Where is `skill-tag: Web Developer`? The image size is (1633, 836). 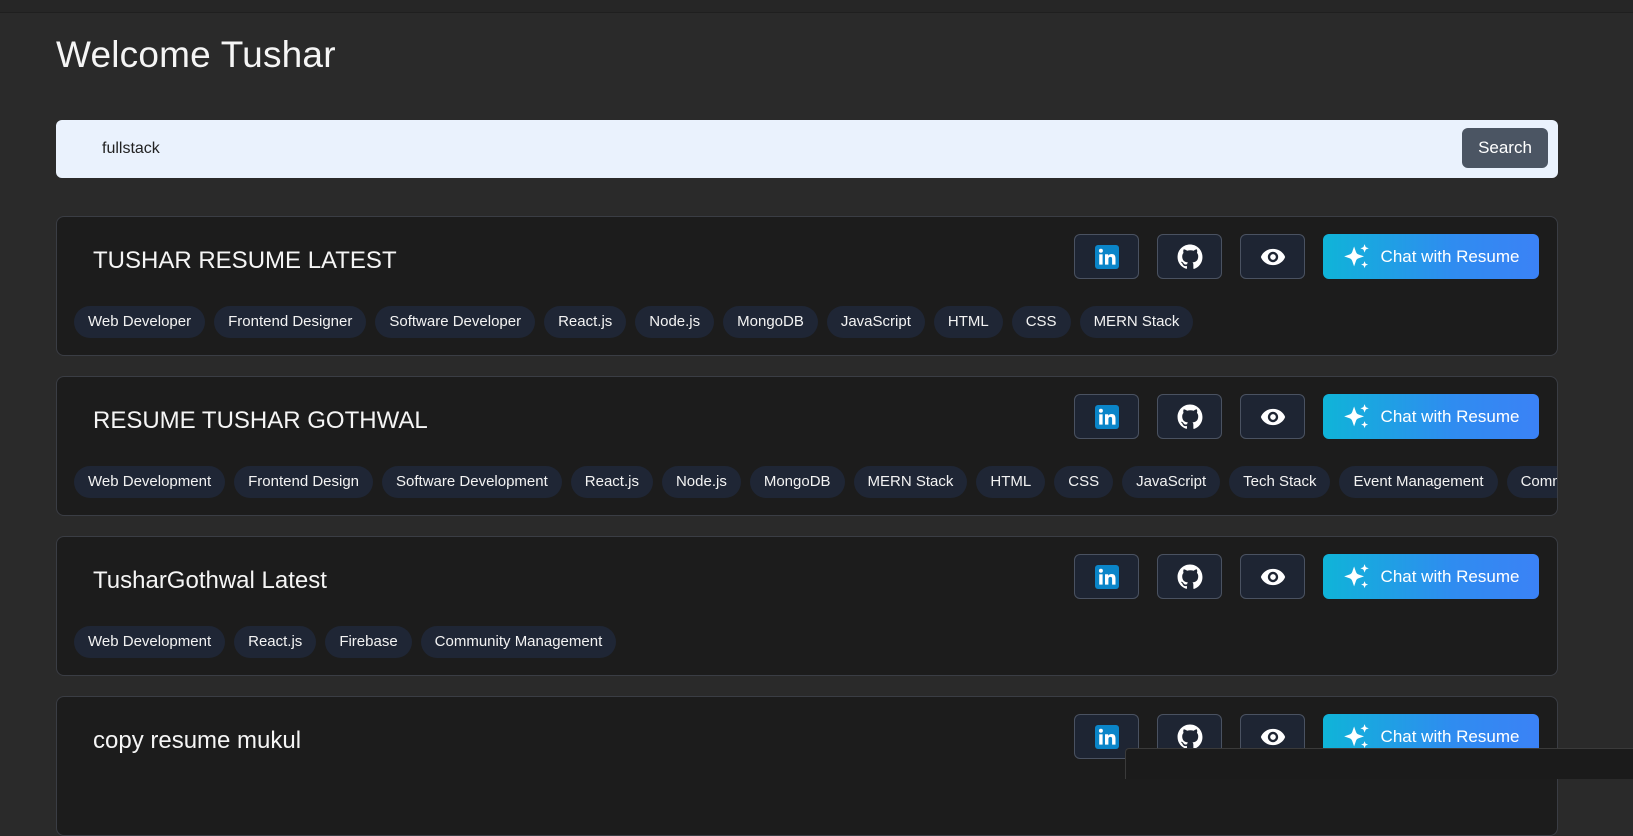
skill-tag: Web Developer is located at coordinates (140, 322).